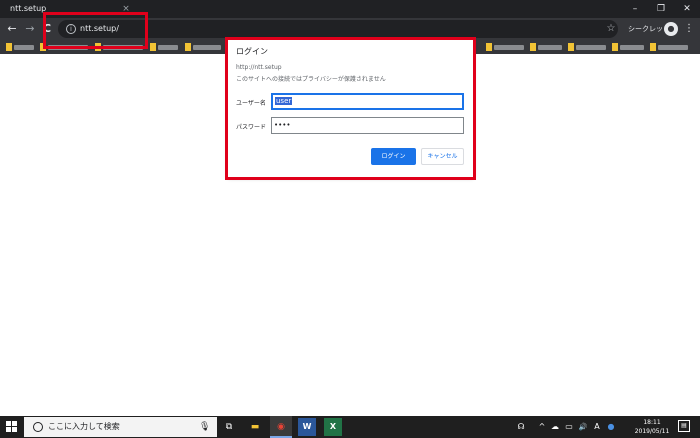 The height and width of the screenshot is (438, 700). What do you see at coordinates (12, 427) in the screenshot?
I see `windows-start-icon` at bounding box center [12, 427].